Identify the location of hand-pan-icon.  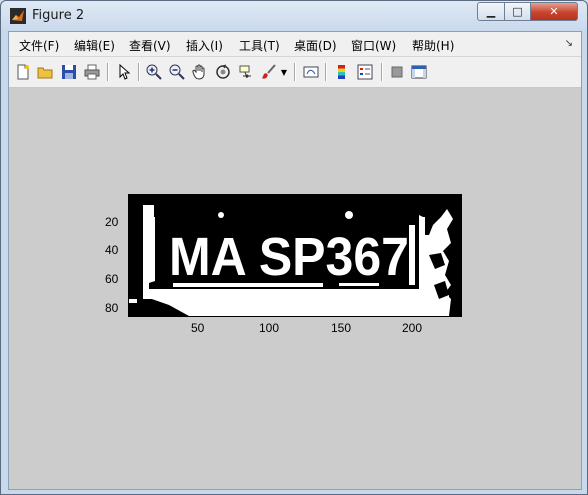
(198, 72).